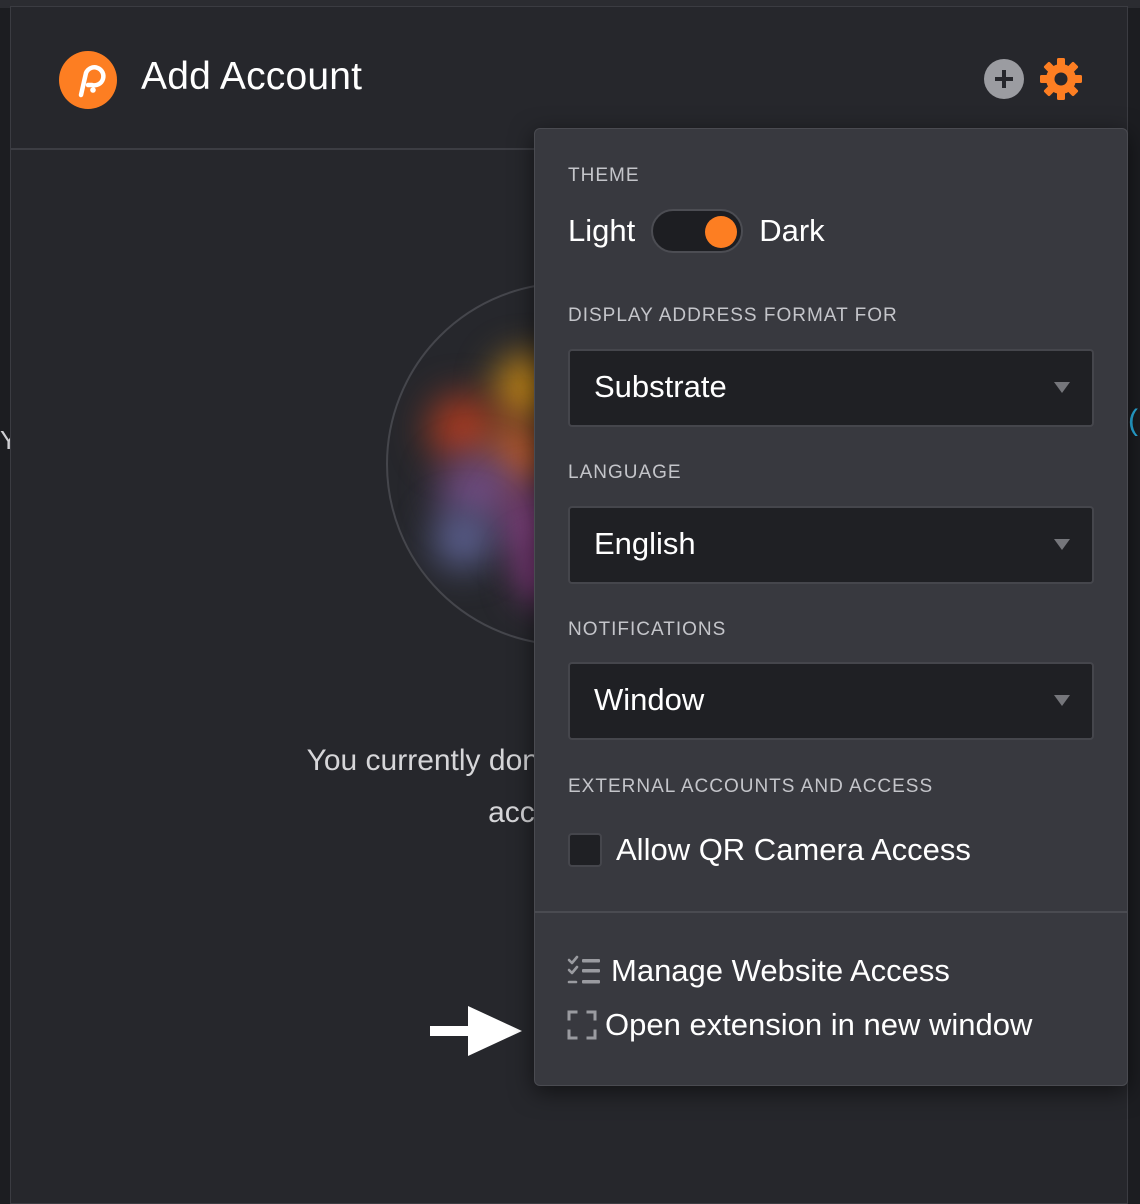 Image resolution: width=1140 pixels, height=1204 pixels. What do you see at coordinates (252, 76) in the screenshot?
I see `page-title: Add Account` at bounding box center [252, 76].